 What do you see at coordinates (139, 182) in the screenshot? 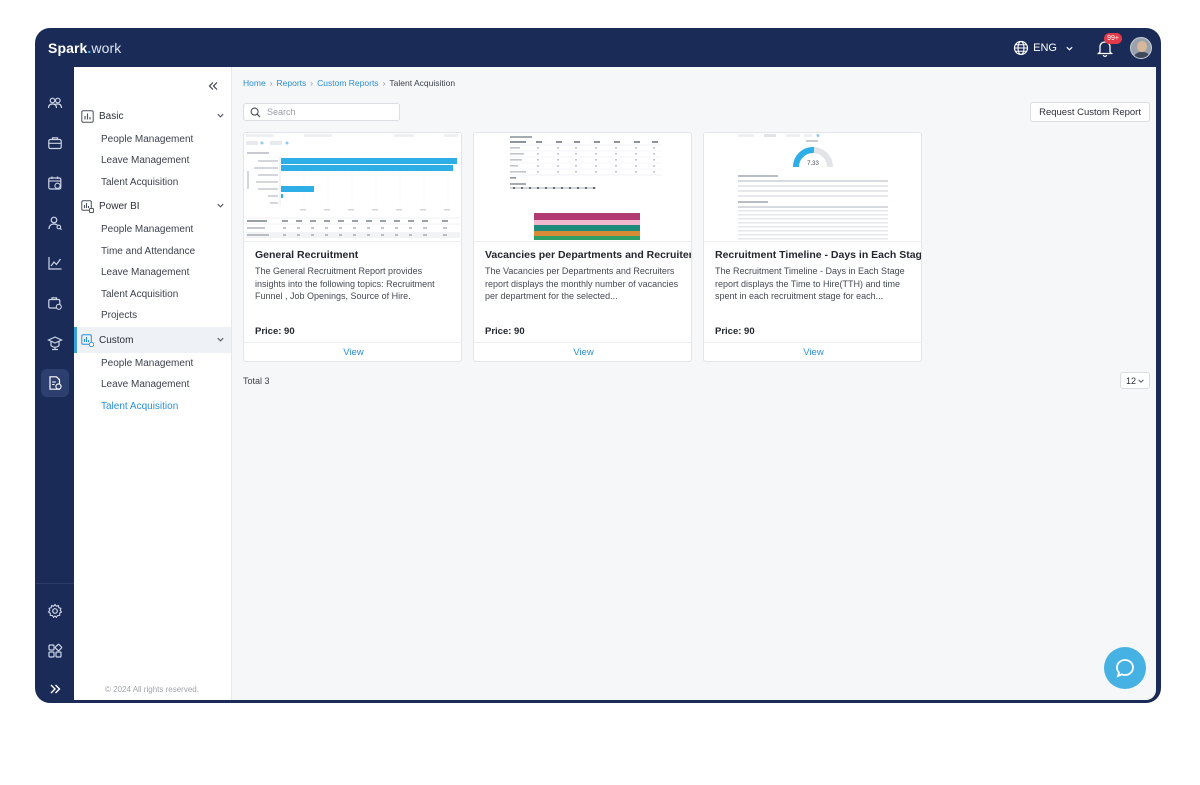
I see `sidebar-item-basic-talent-acquisition: Talent Acquisition` at bounding box center [139, 182].